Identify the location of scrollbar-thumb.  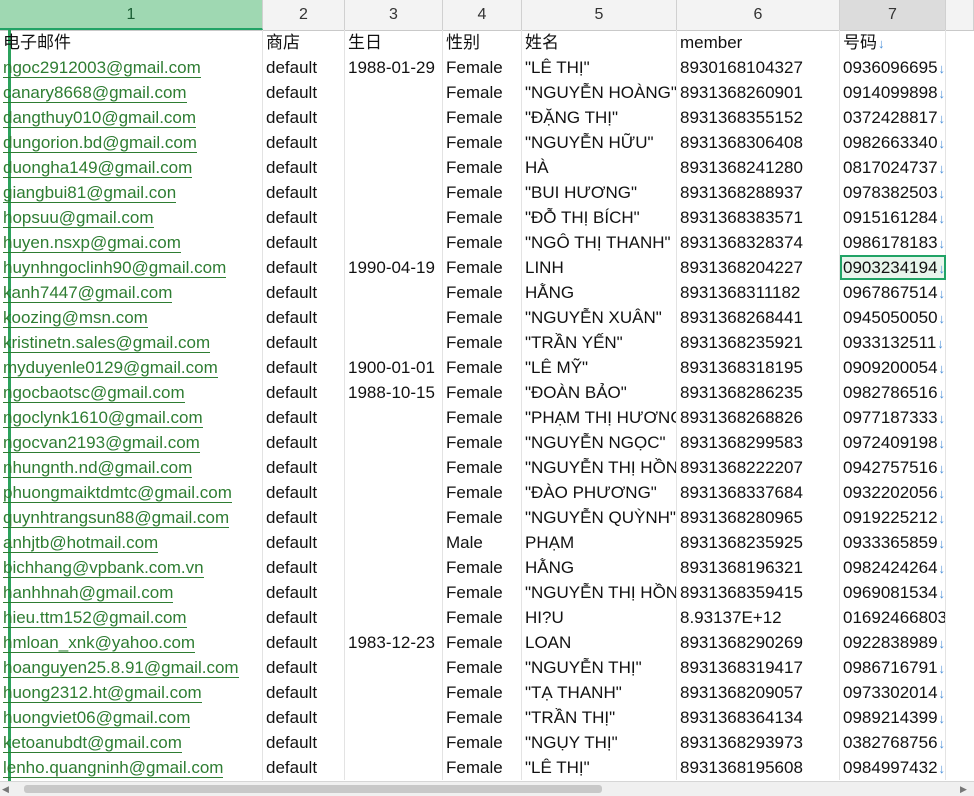
(313, 789).